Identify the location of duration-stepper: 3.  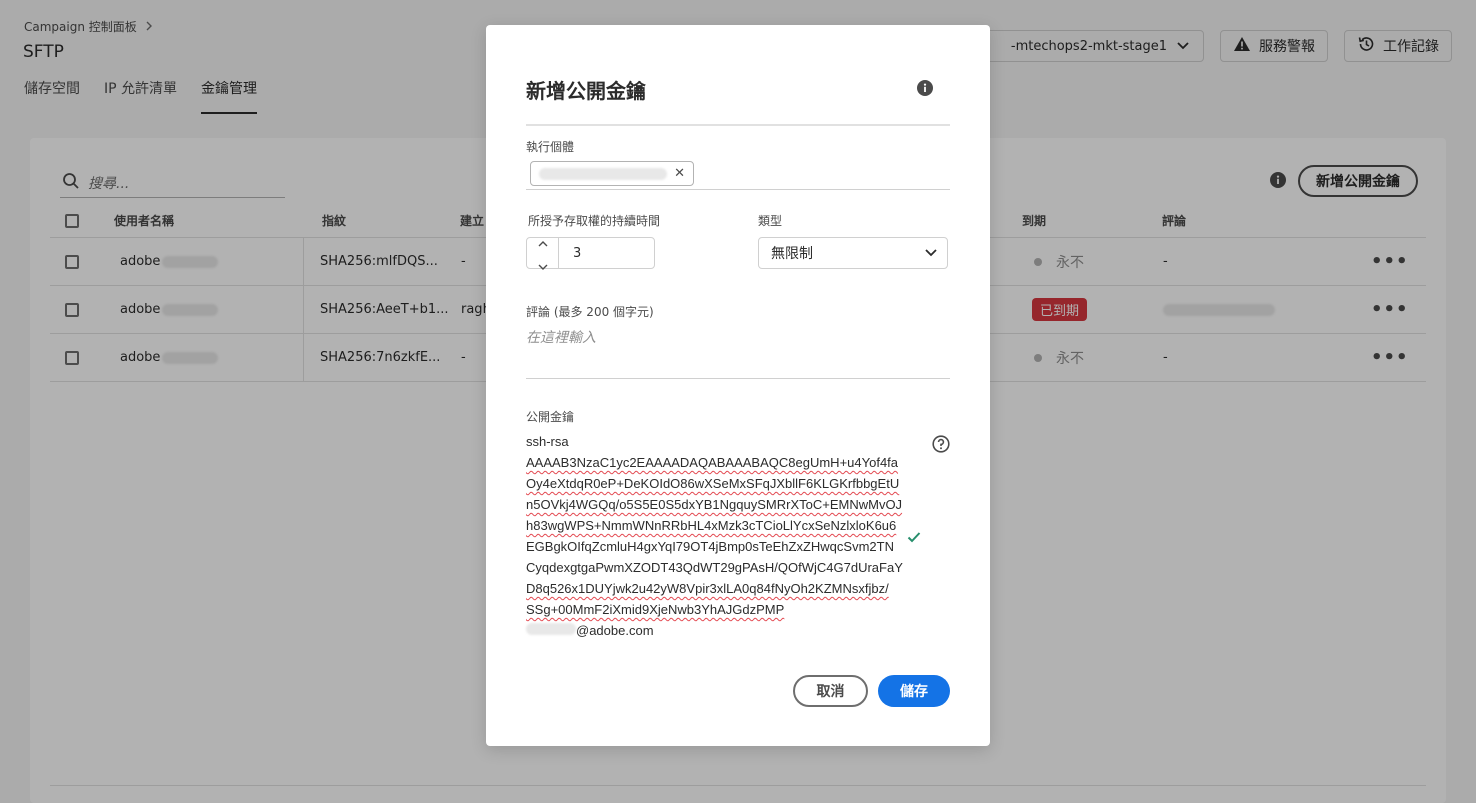
(590, 253).